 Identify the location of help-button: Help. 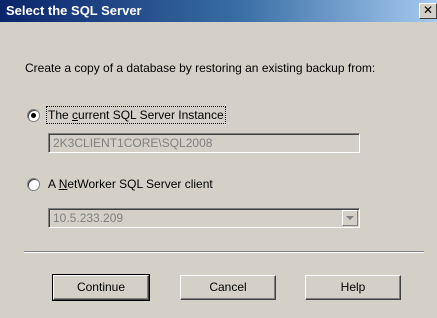
(353, 287).